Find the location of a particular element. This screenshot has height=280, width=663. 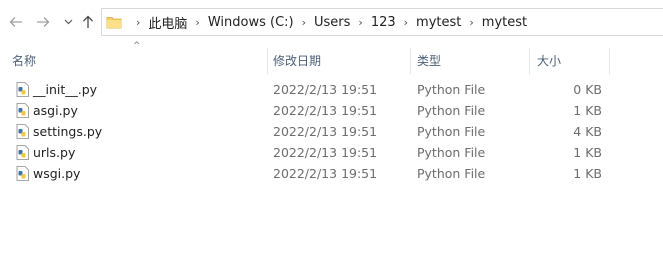

file-name: wsgi.py is located at coordinates (57, 173).